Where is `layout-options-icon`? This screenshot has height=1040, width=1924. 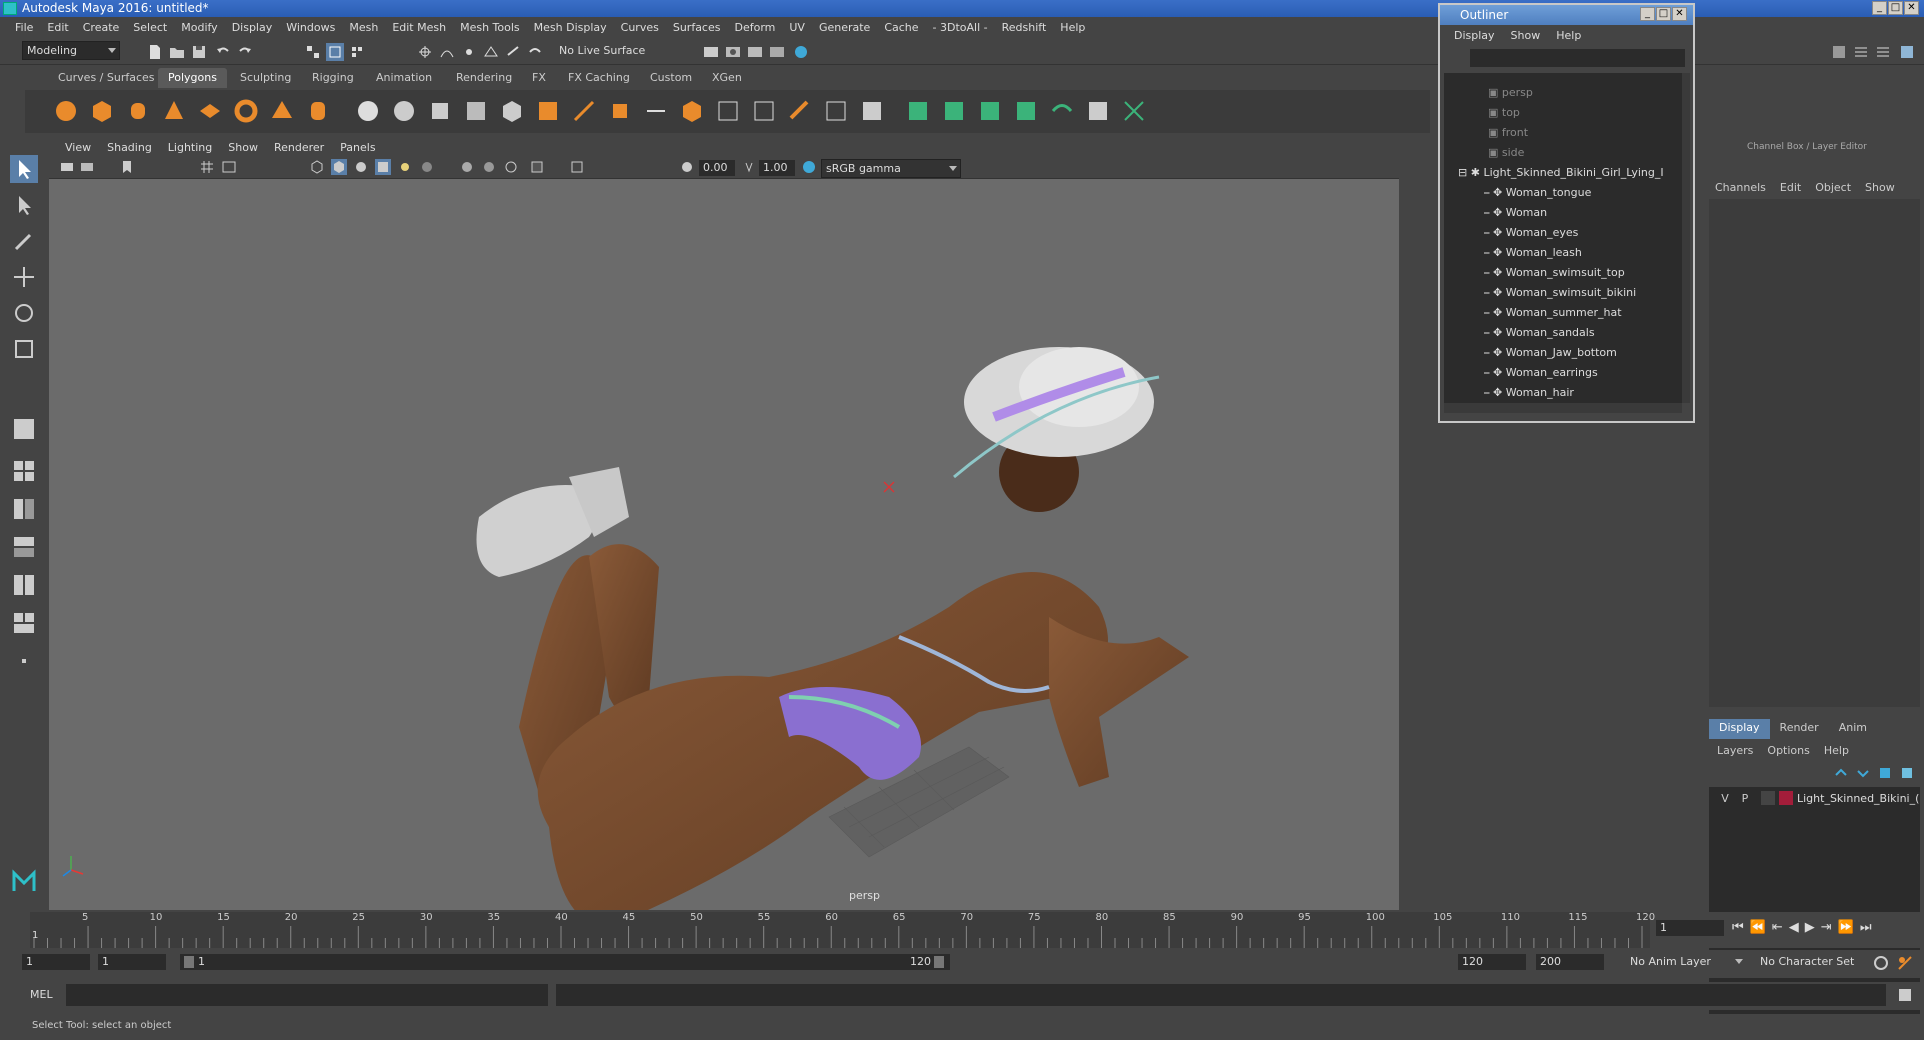 layout-options-icon is located at coordinates (24, 661).